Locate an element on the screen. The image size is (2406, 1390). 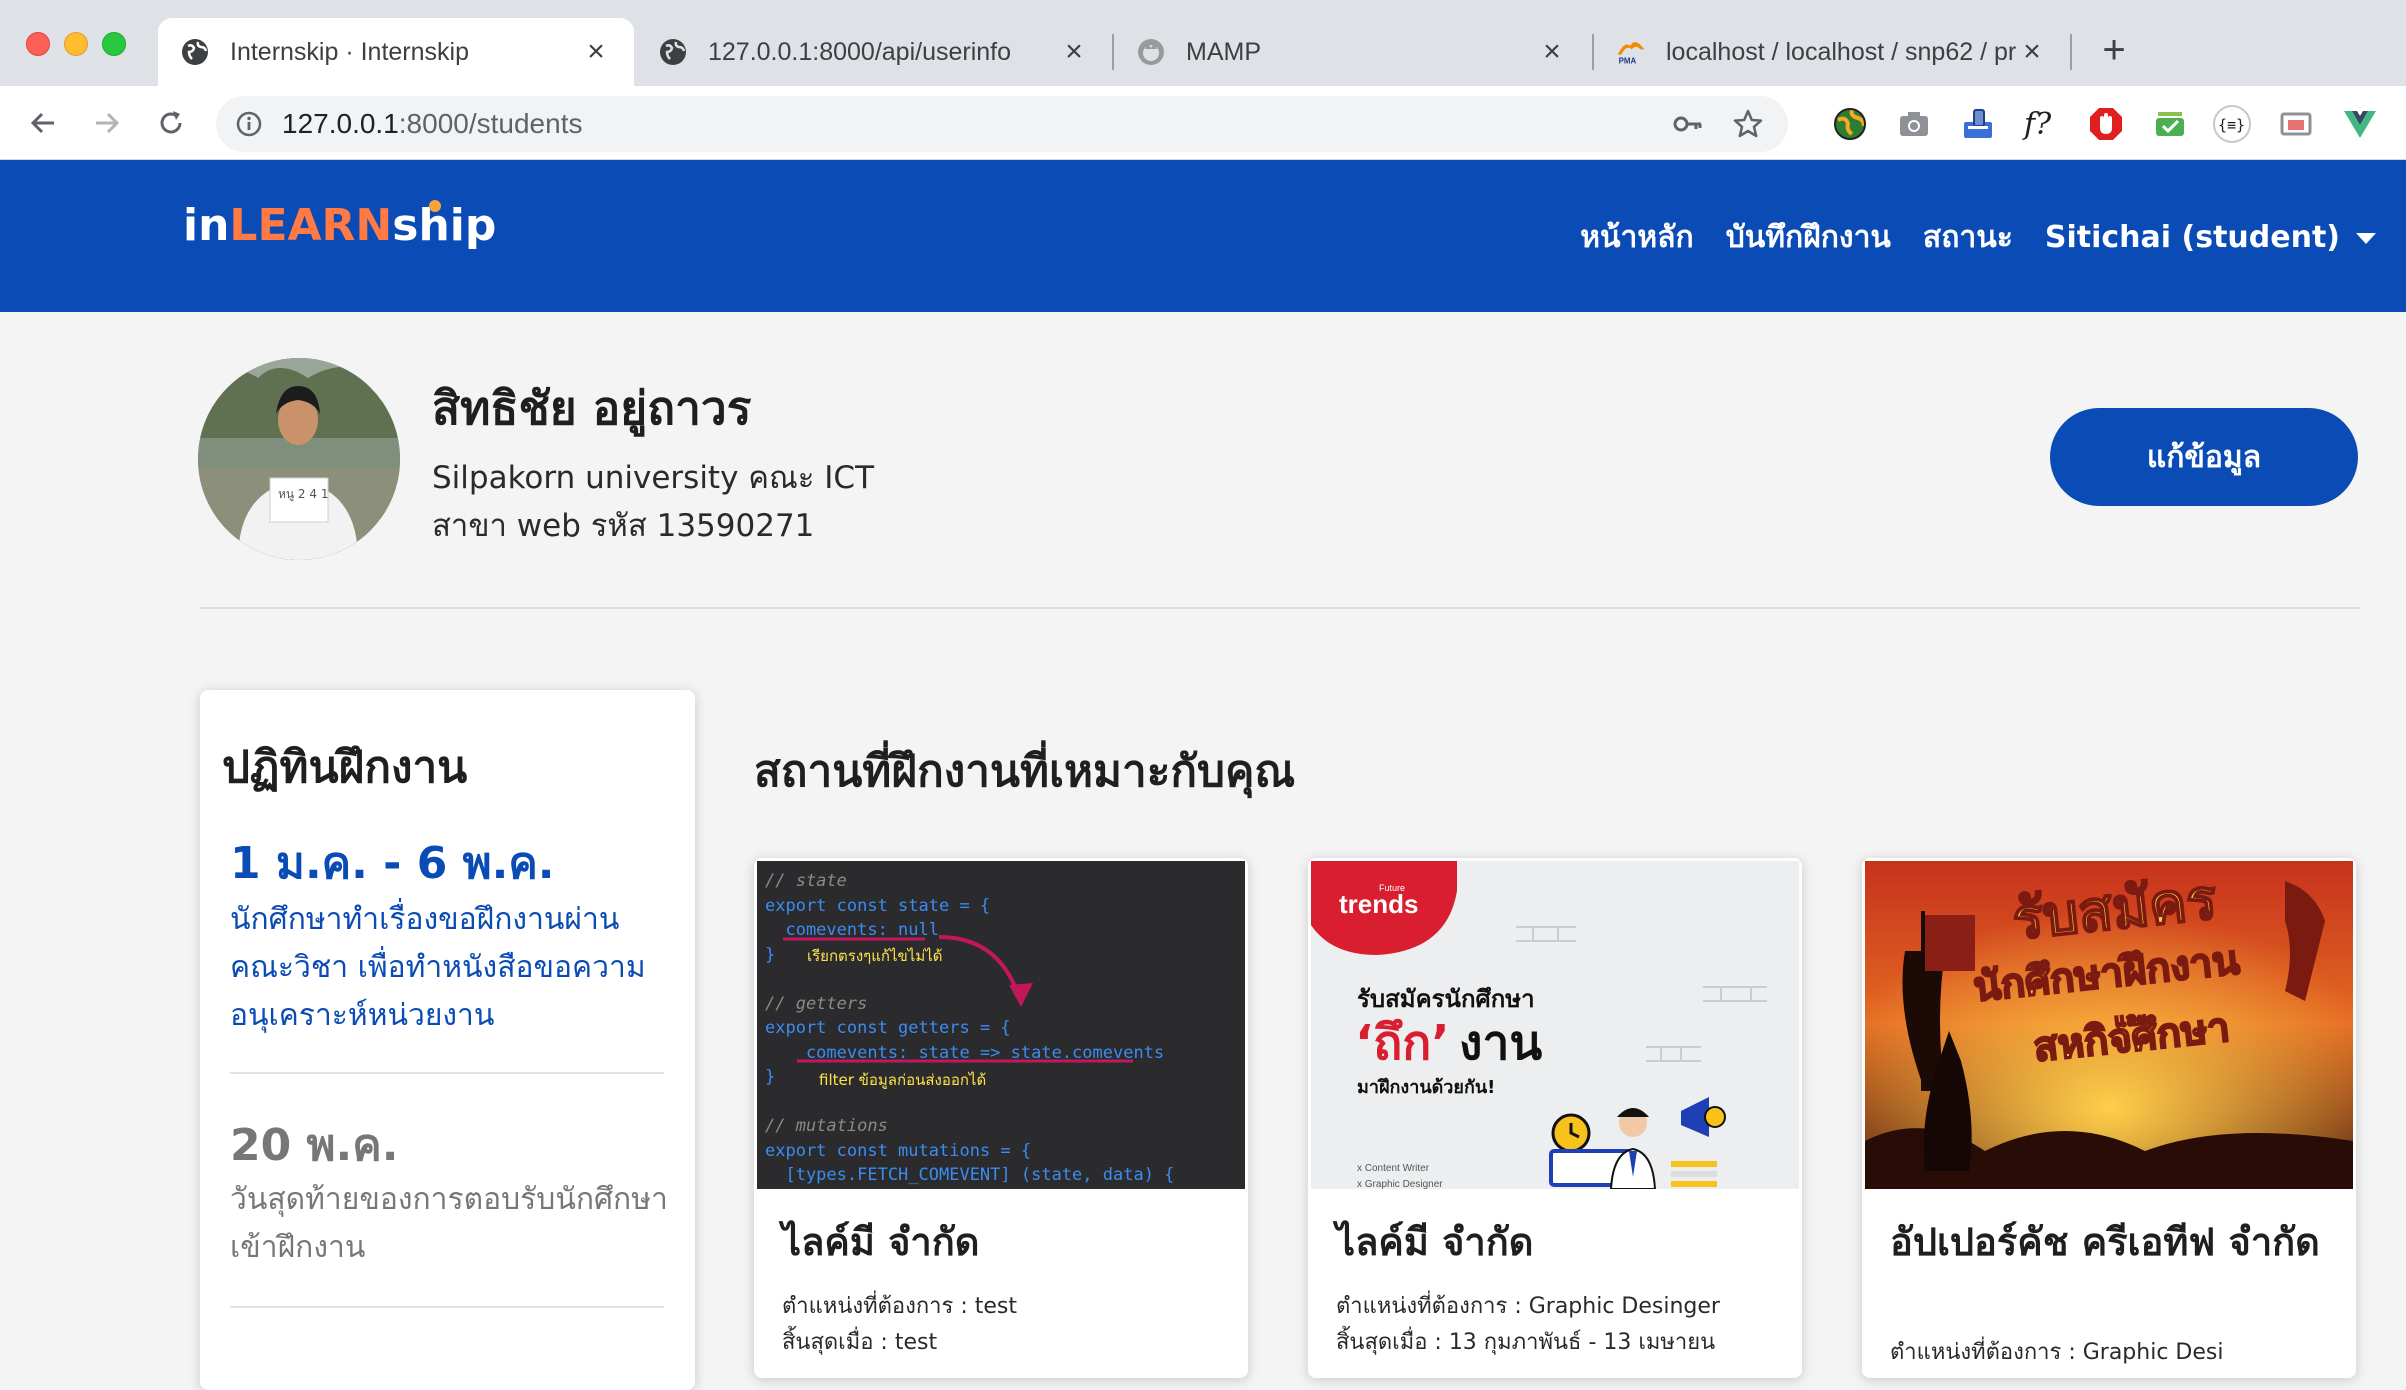
svg-text: มาฝึกงานด้วยกัน! is located at coordinates (1426, 1087).